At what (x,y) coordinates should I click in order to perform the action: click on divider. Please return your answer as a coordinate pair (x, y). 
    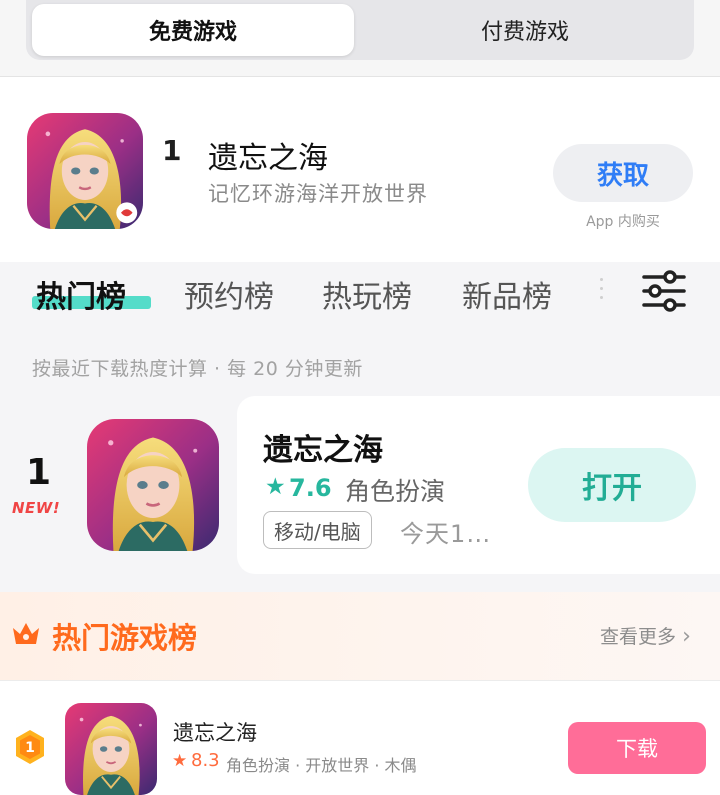
    Looking at the image, I should click on (360, 680).